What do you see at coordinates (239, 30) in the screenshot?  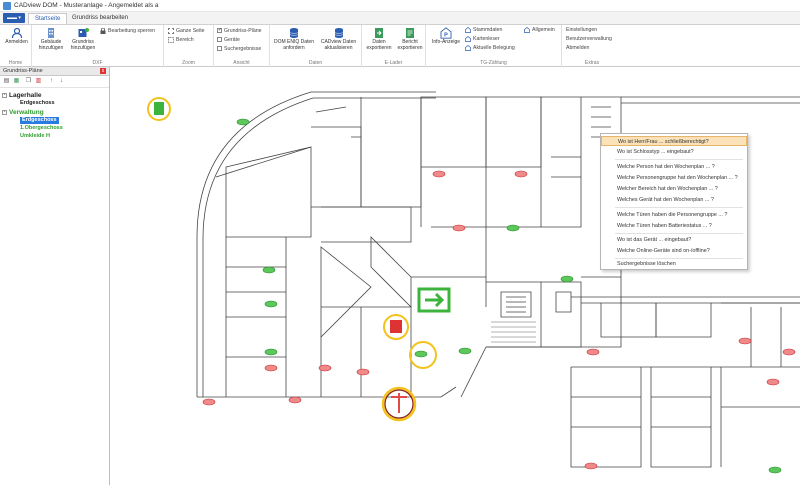 I see `view-floorplans-toggle: Grundriss-Pläne` at bounding box center [239, 30].